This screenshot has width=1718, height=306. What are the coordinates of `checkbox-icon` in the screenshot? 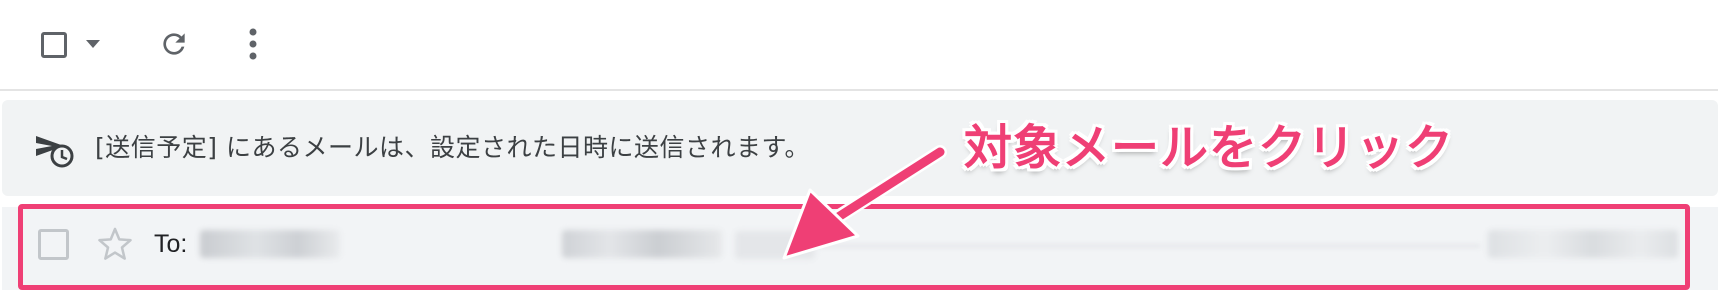 It's located at (54, 45).